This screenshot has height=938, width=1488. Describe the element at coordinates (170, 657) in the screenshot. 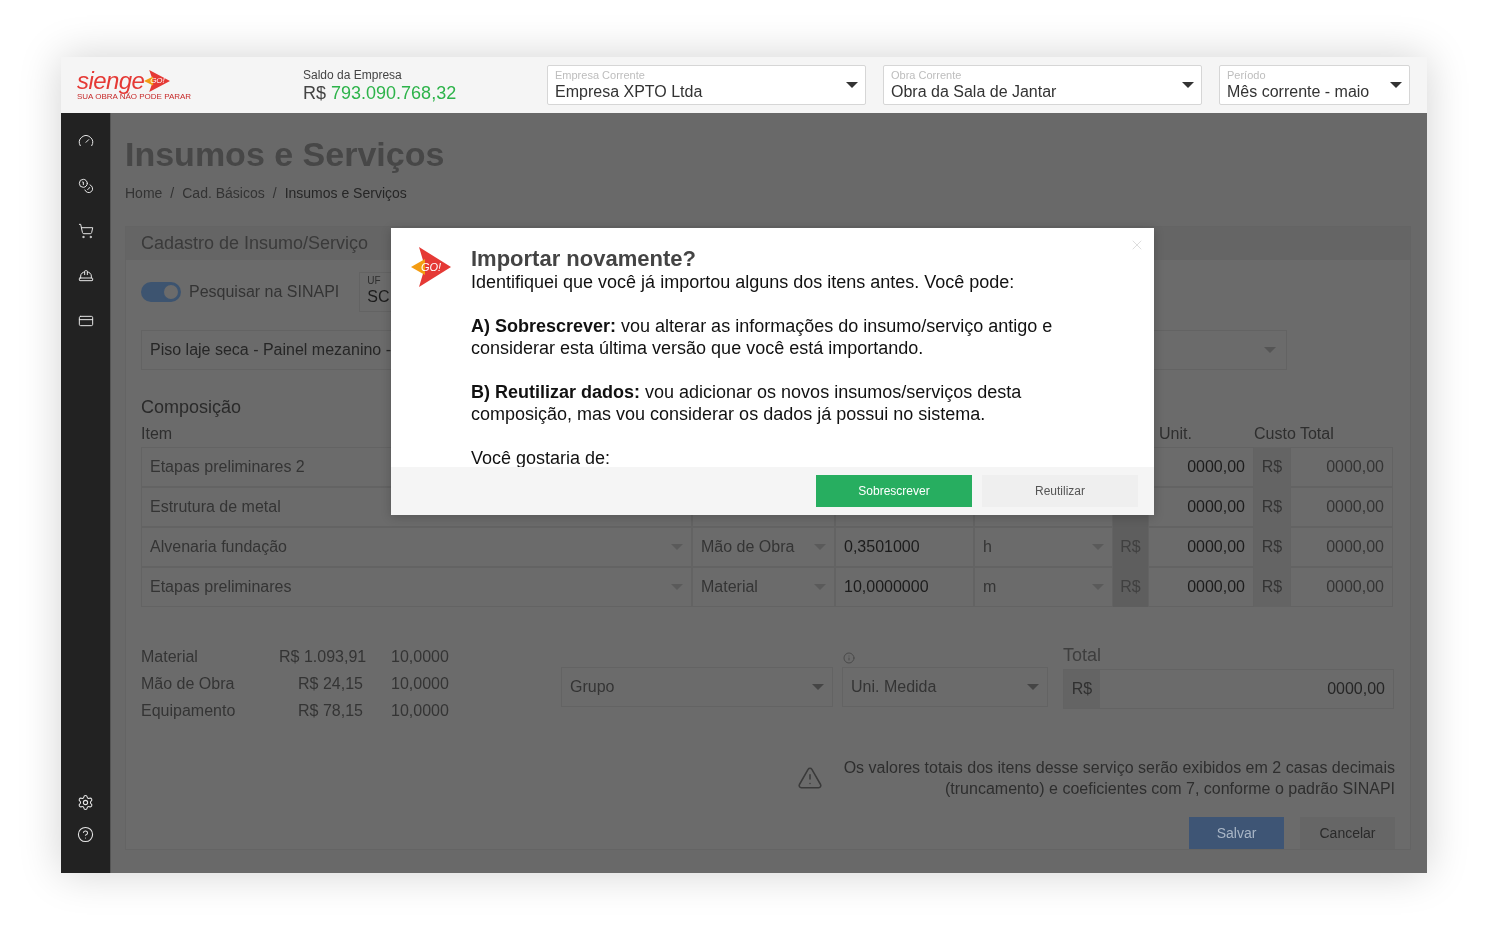

I see `summary-label: Material` at that location.